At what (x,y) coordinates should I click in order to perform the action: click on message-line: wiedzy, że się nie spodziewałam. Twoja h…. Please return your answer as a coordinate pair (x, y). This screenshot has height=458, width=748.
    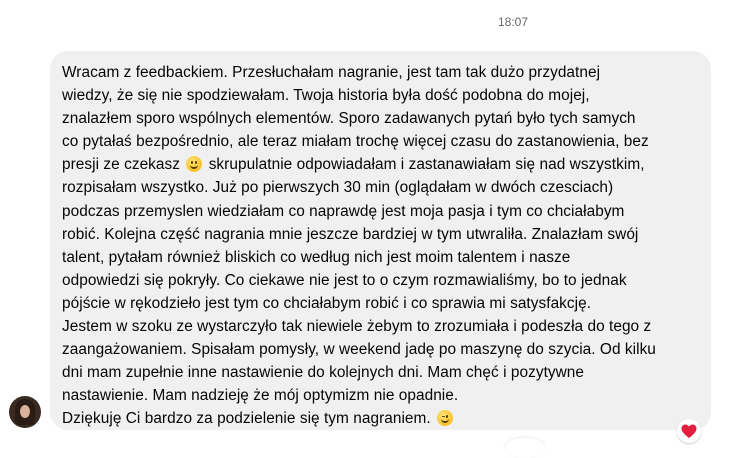
    Looking at the image, I should click on (326, 96).